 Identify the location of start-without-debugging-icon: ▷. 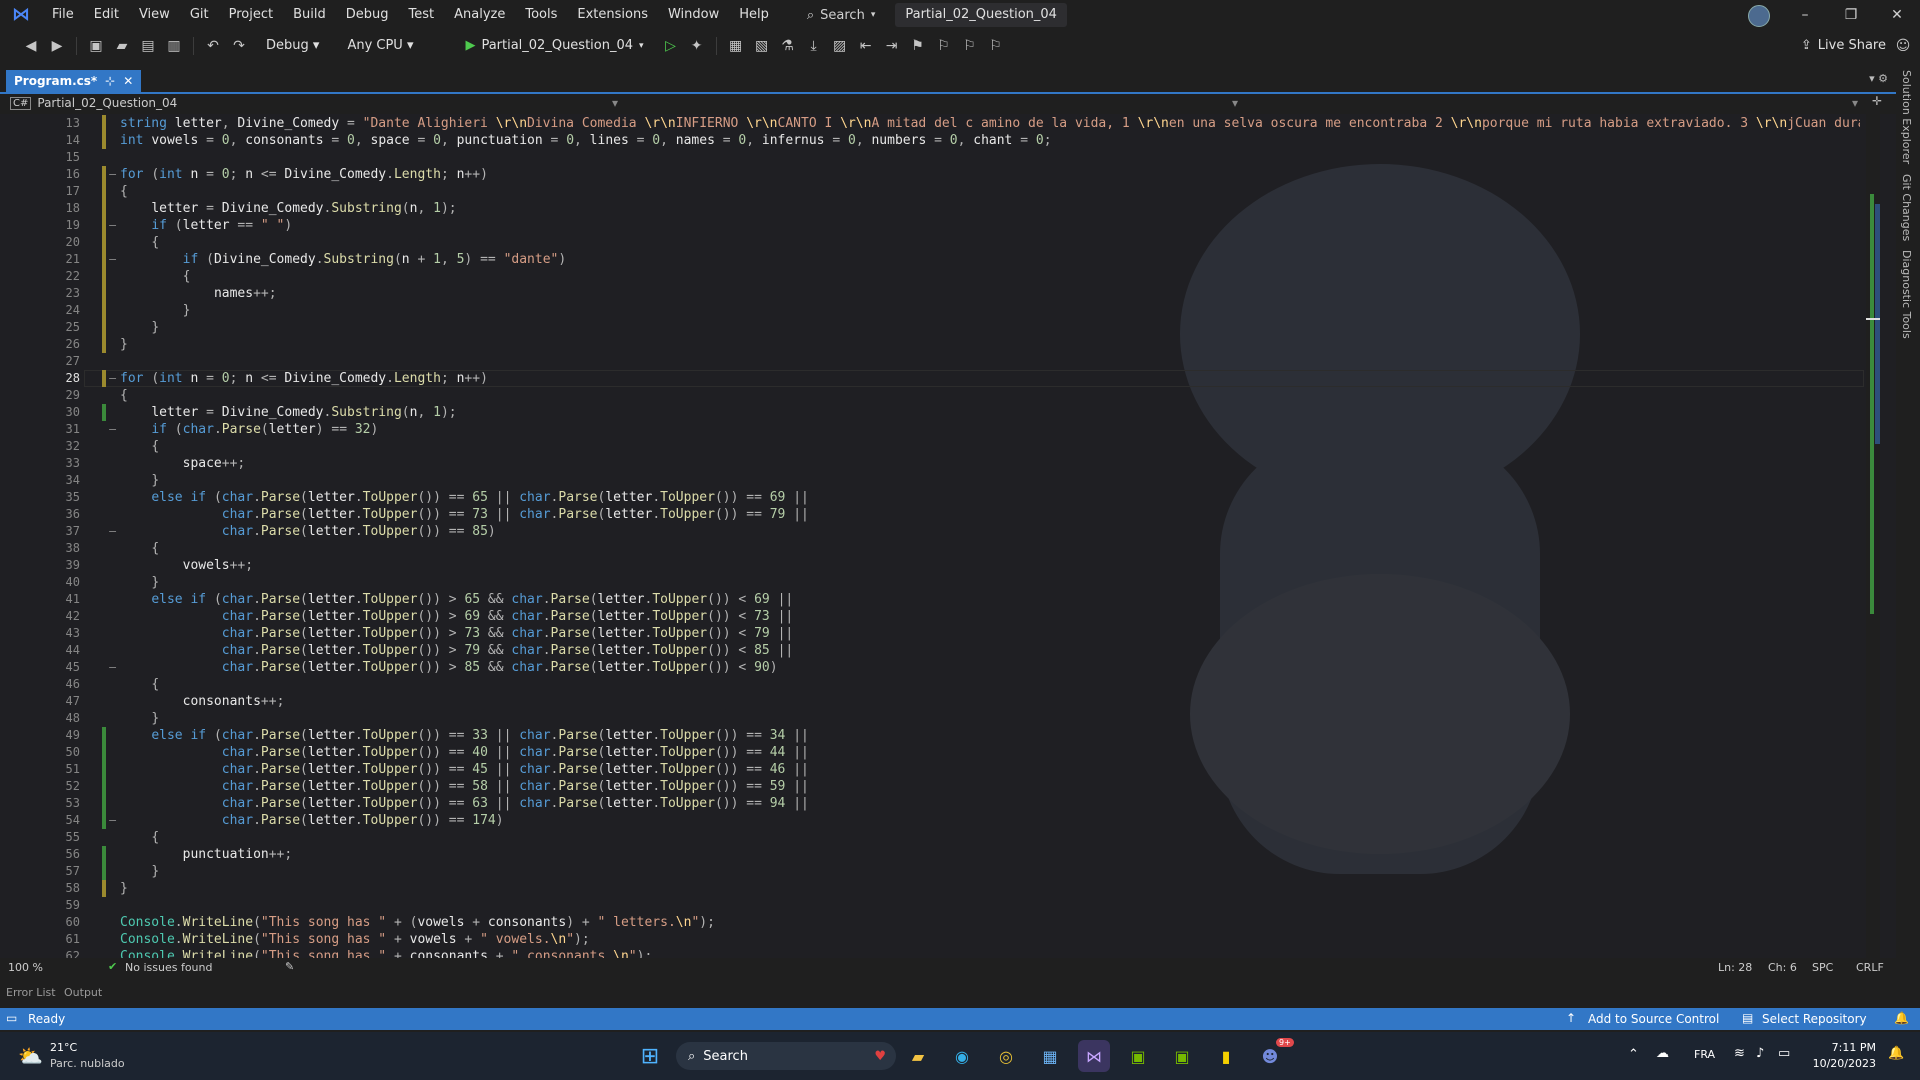
(671, 46).